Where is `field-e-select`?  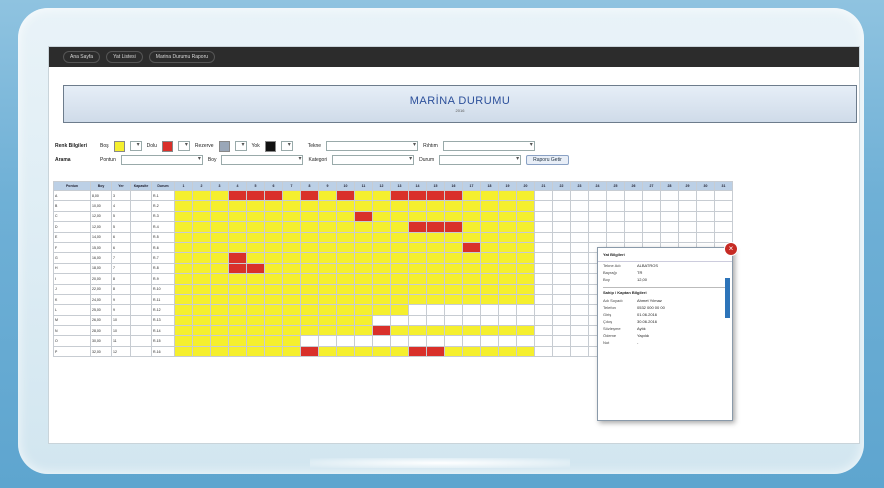
field-e-select is located at coordinates (373, 160).